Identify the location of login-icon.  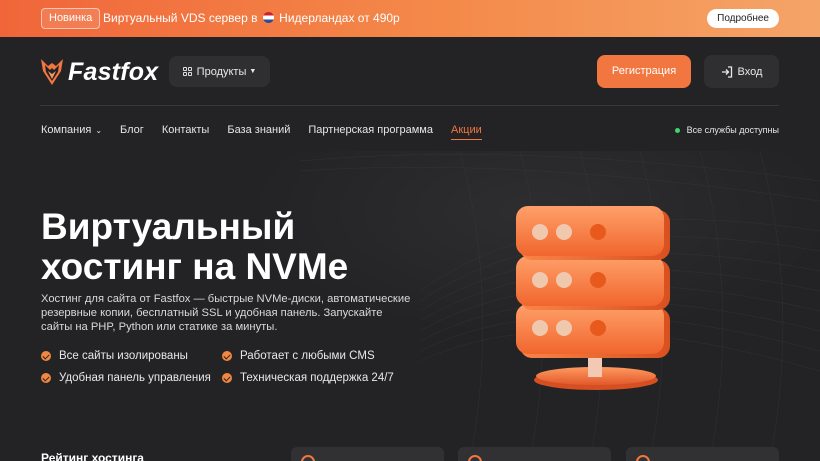
(726, 71).